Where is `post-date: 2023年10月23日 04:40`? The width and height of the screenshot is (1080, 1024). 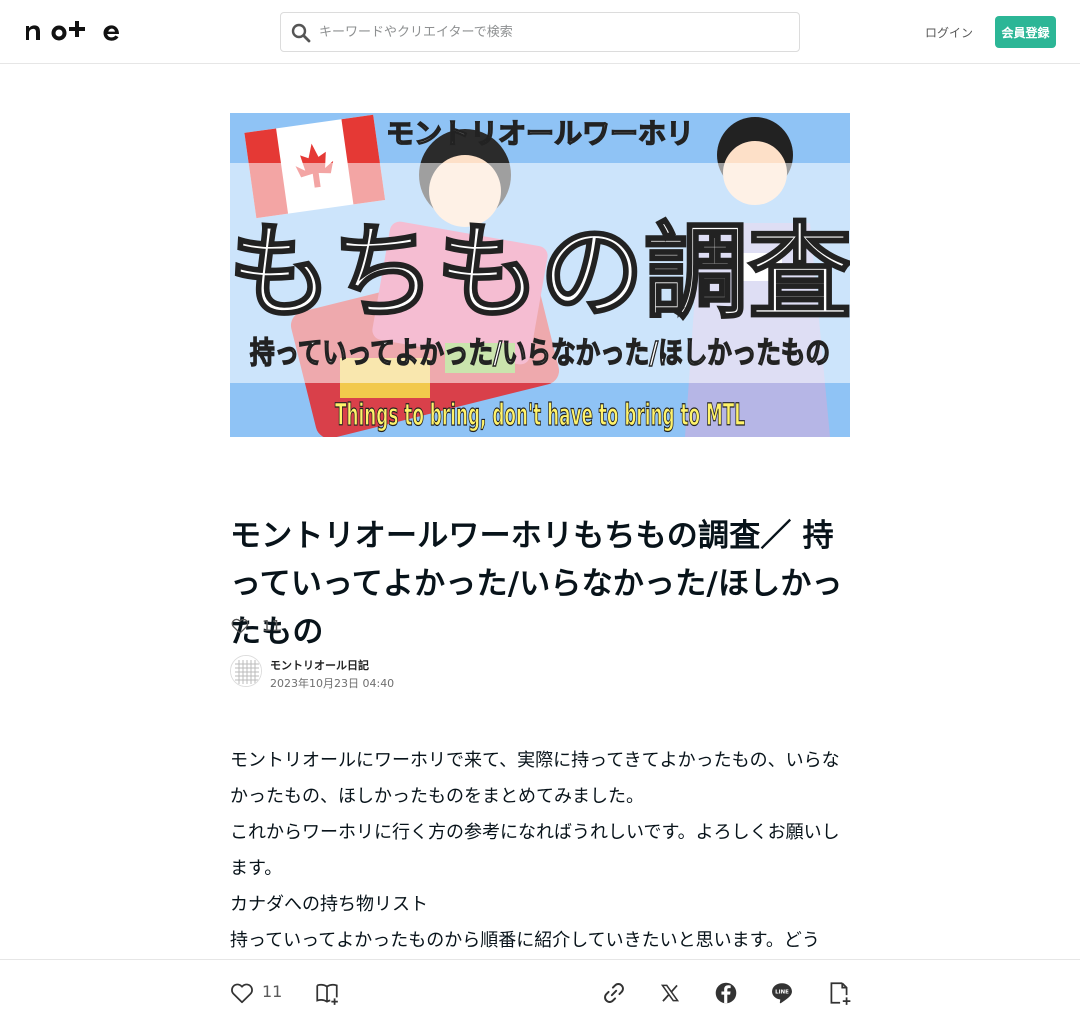
post-date: 2023年10月23日 04:40 is located at coordinates (332, 683).